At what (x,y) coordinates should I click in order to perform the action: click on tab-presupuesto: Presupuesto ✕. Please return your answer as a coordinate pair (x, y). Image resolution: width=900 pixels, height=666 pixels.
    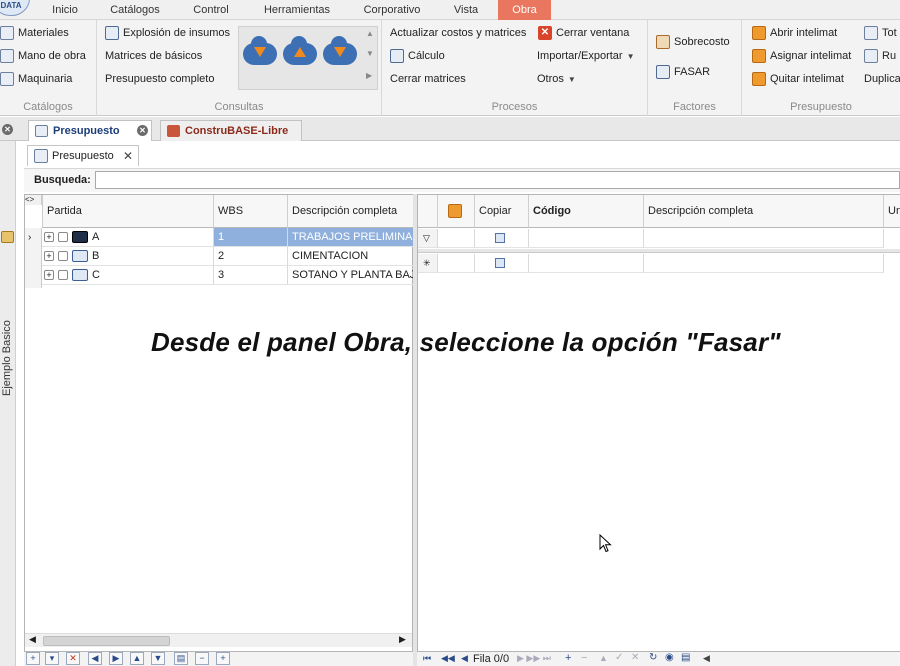
    Looking at the image, I should click on (90, 130).